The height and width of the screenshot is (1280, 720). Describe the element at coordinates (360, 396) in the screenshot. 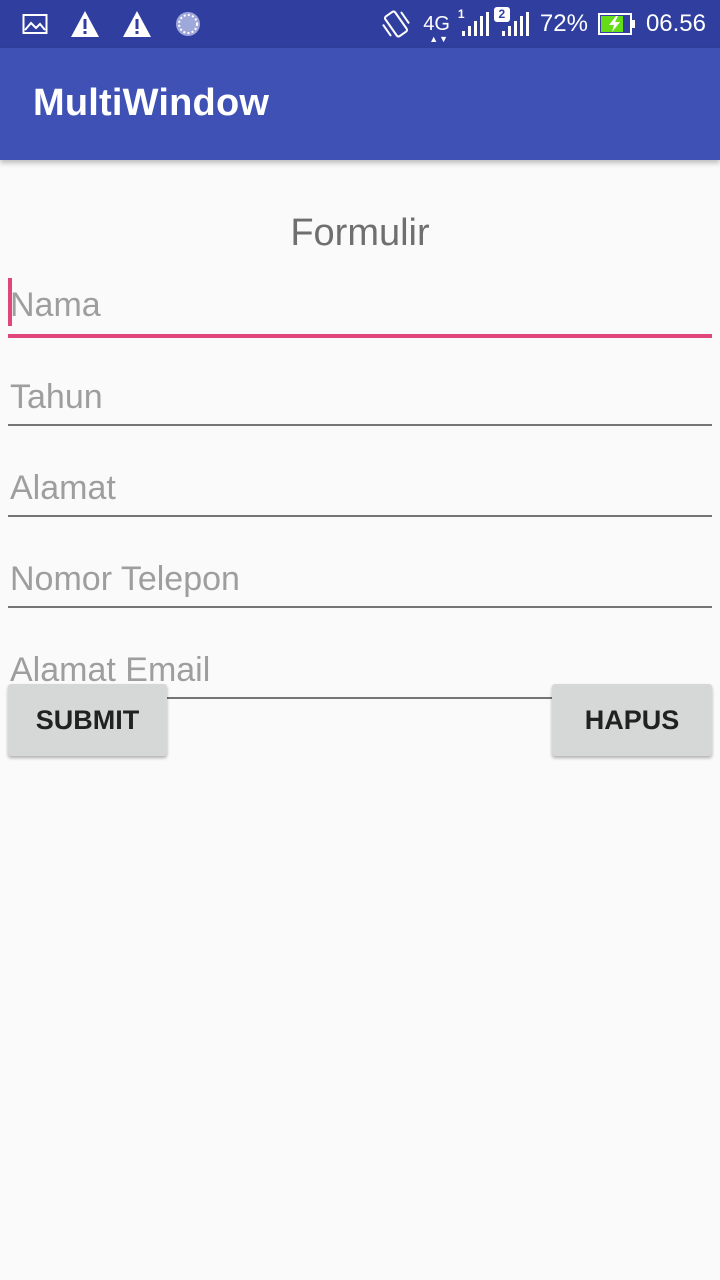

I see `year-field: Tahun` at that location.